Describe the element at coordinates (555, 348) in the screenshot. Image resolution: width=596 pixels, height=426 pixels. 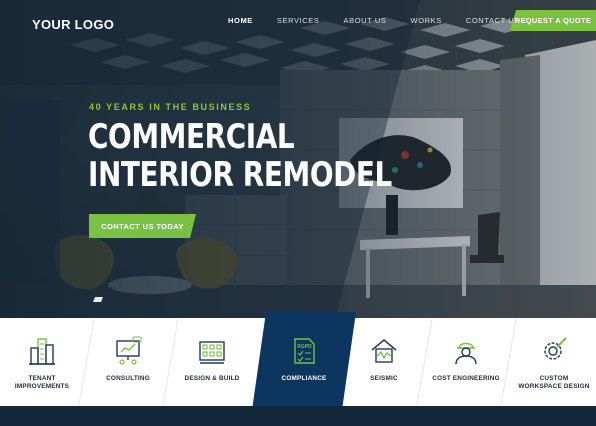
I see `gear-pencil-icon` at that location.